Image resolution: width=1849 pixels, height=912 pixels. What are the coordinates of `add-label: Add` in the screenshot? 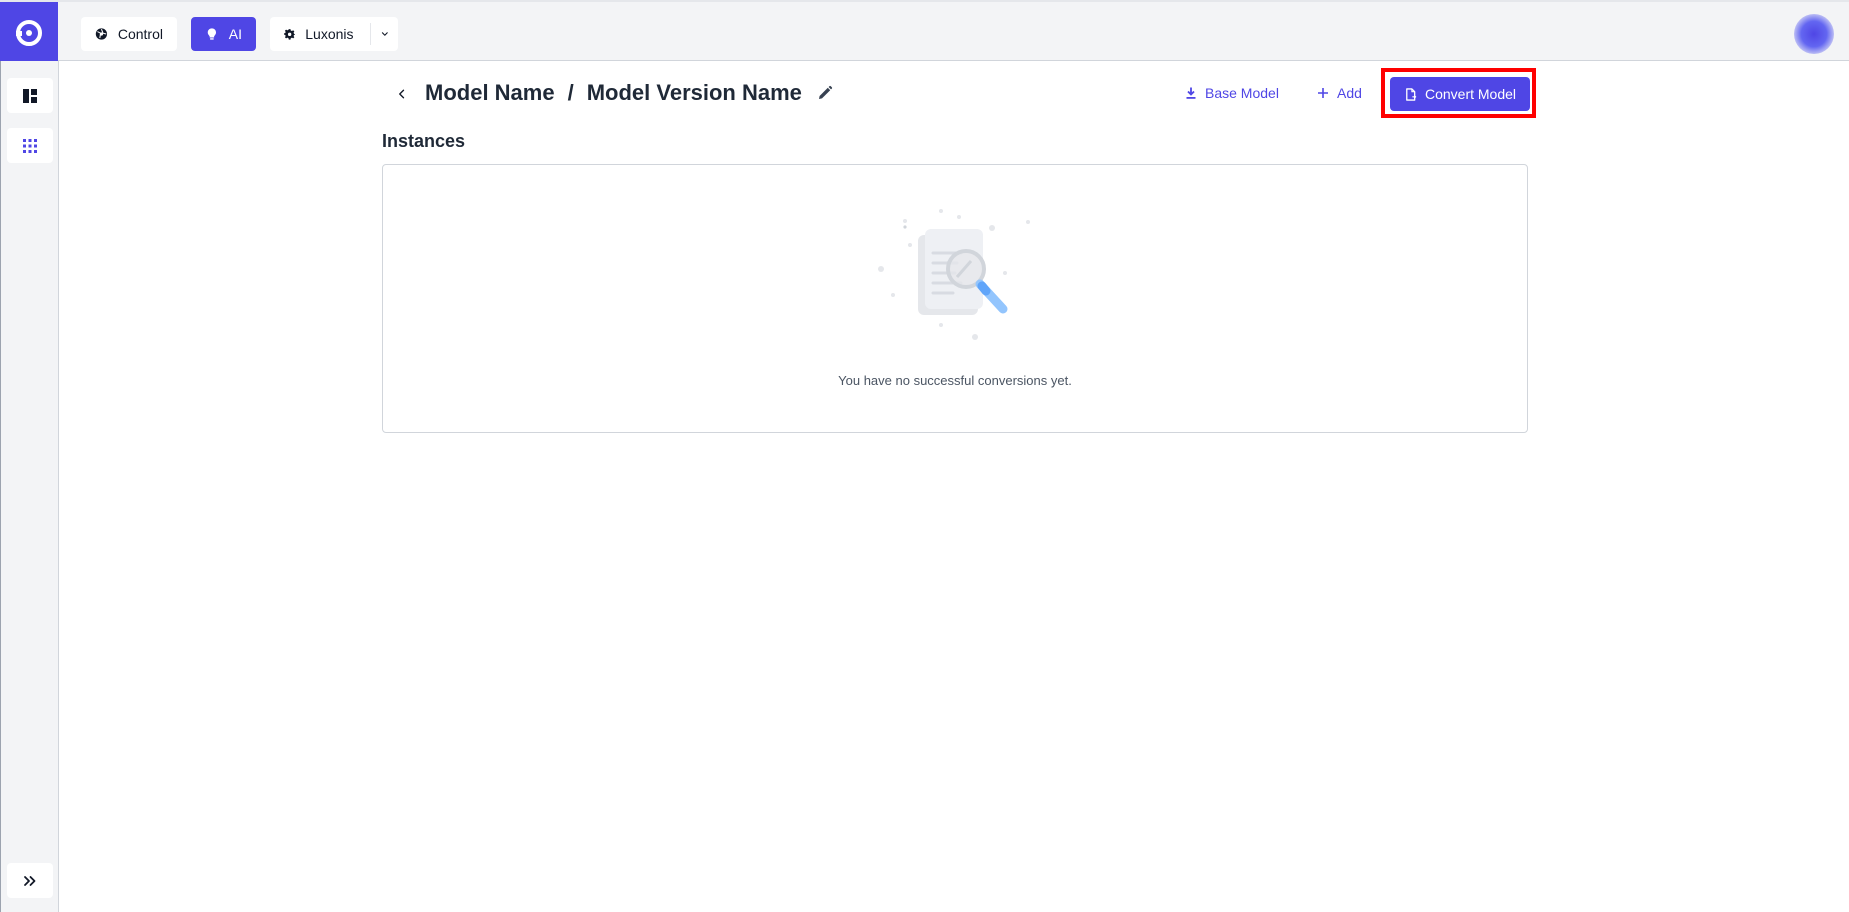 It's located at (1349, 93).